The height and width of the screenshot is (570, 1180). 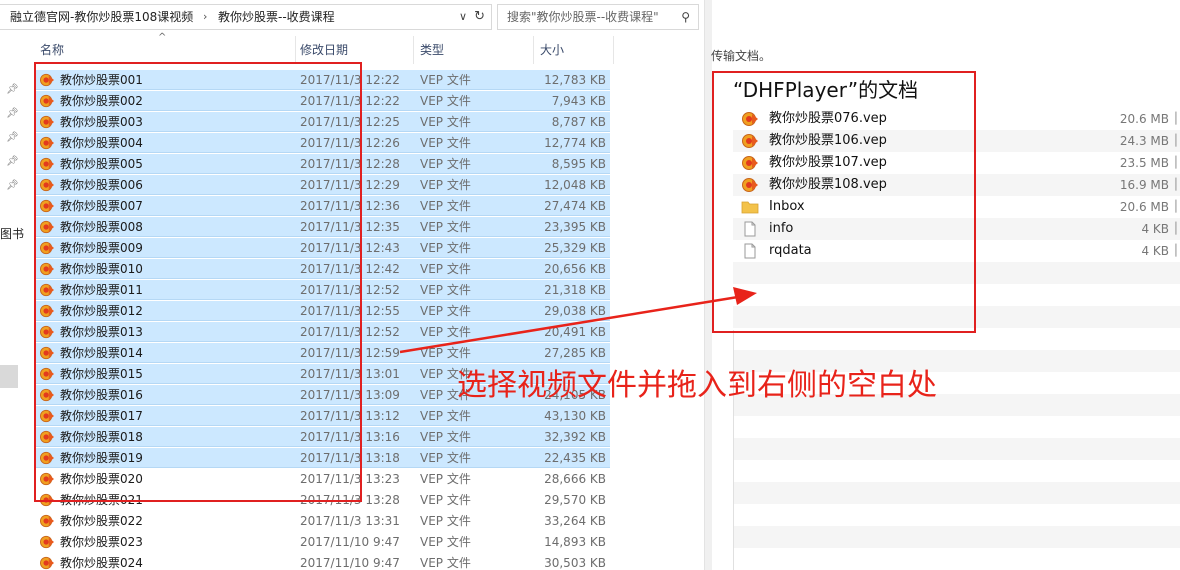 I want to click on file-size: 29,570 KB, so click(x=575, y=500).